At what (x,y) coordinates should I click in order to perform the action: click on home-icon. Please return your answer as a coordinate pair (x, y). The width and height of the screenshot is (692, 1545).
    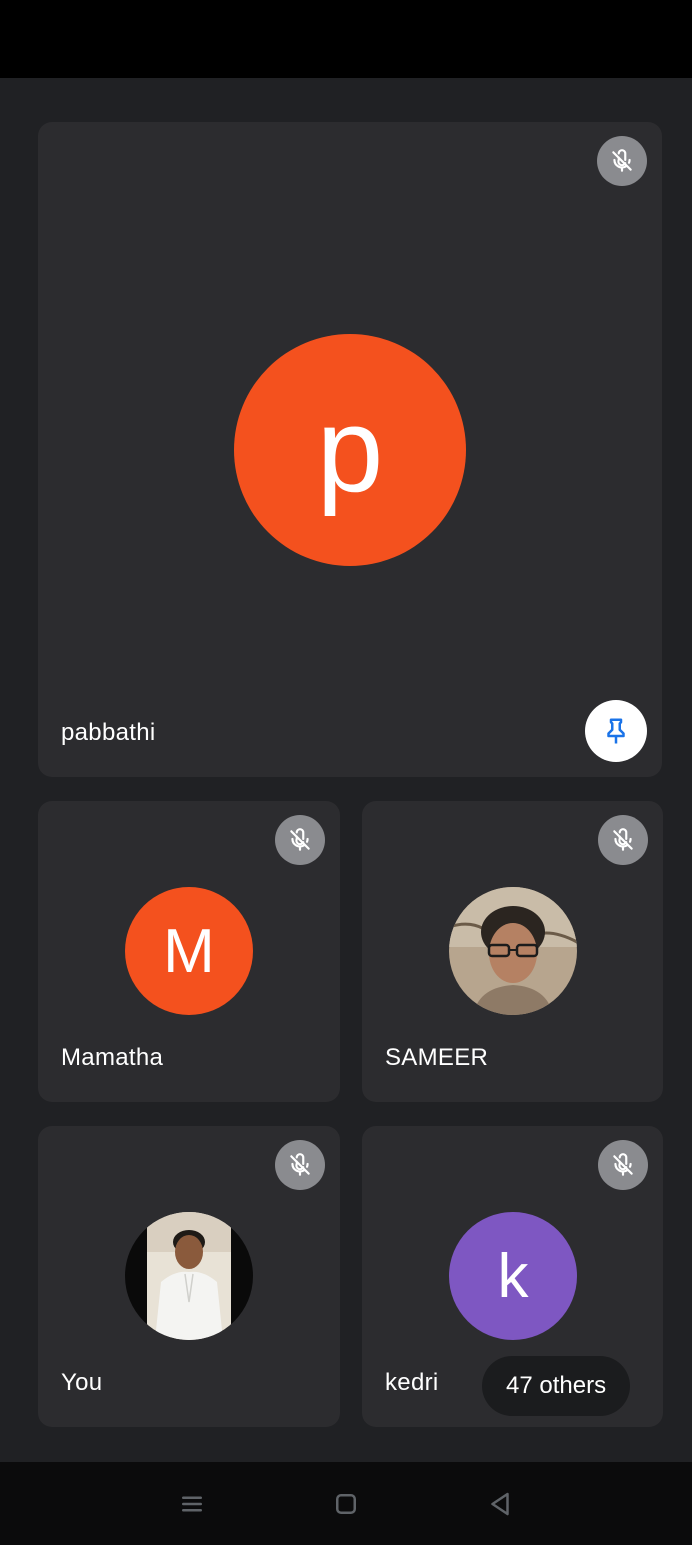
    Looking at the image, I should click on (346, 1504).